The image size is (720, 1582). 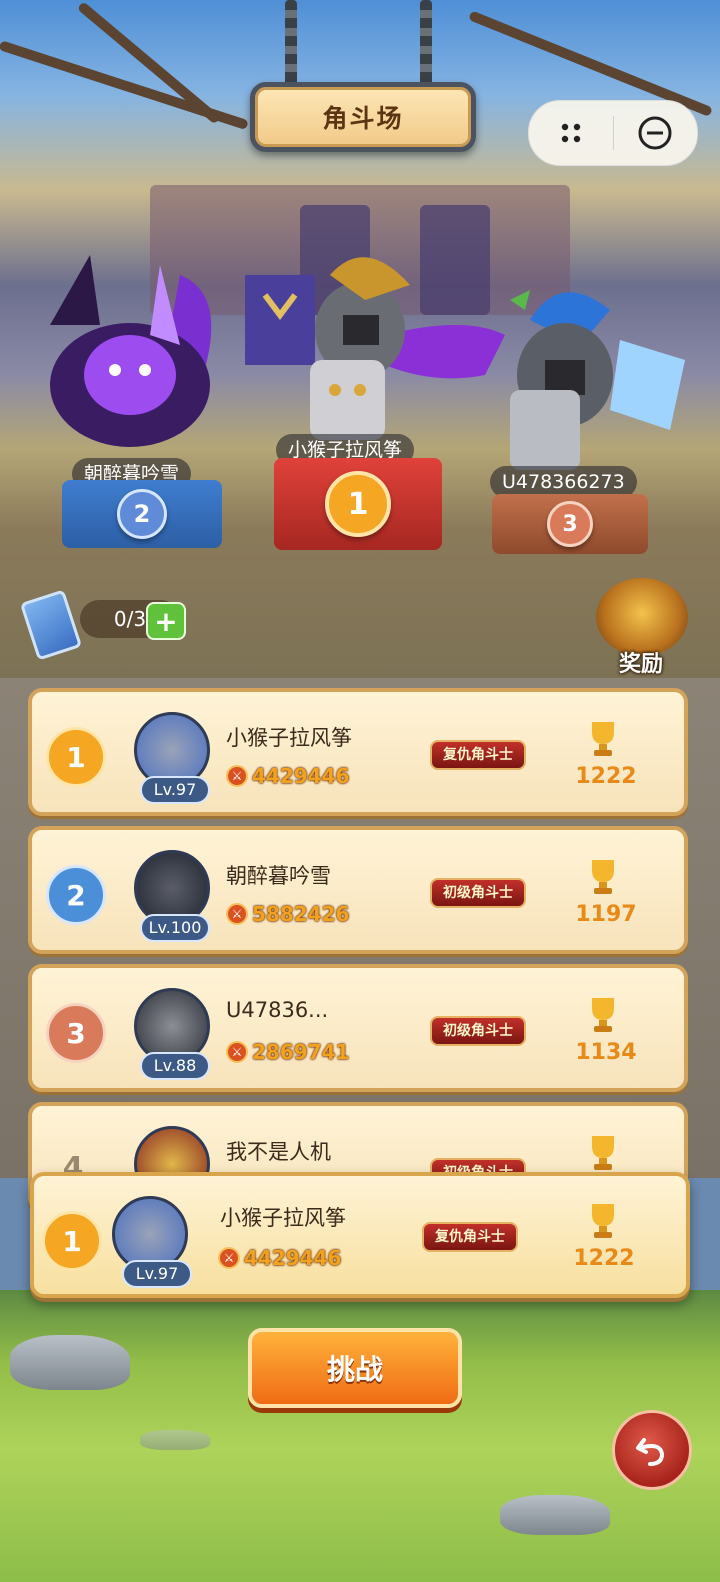 I want to click on minimize-button, so click(x=656, y=133).